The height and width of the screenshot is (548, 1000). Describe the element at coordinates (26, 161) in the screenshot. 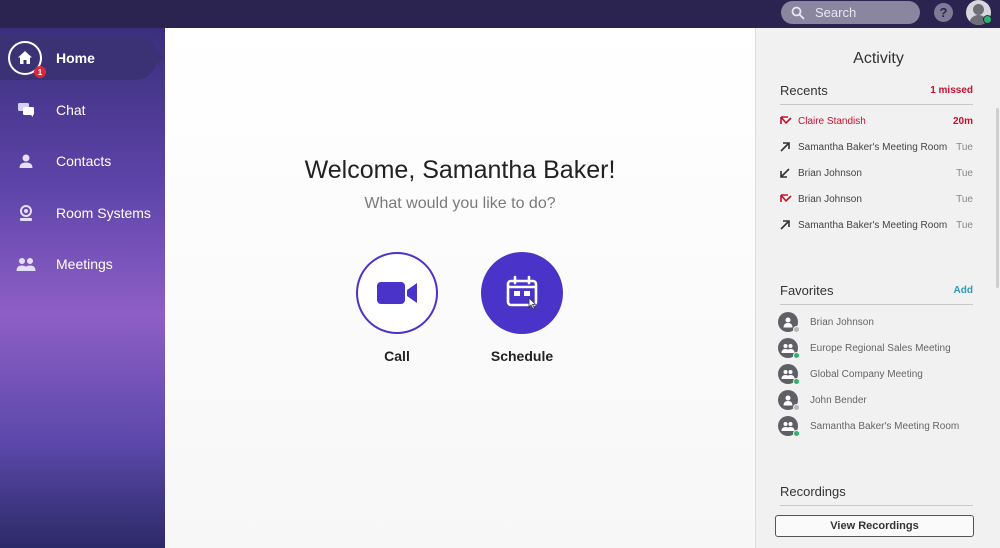

I see `contacts-icon` at that location.